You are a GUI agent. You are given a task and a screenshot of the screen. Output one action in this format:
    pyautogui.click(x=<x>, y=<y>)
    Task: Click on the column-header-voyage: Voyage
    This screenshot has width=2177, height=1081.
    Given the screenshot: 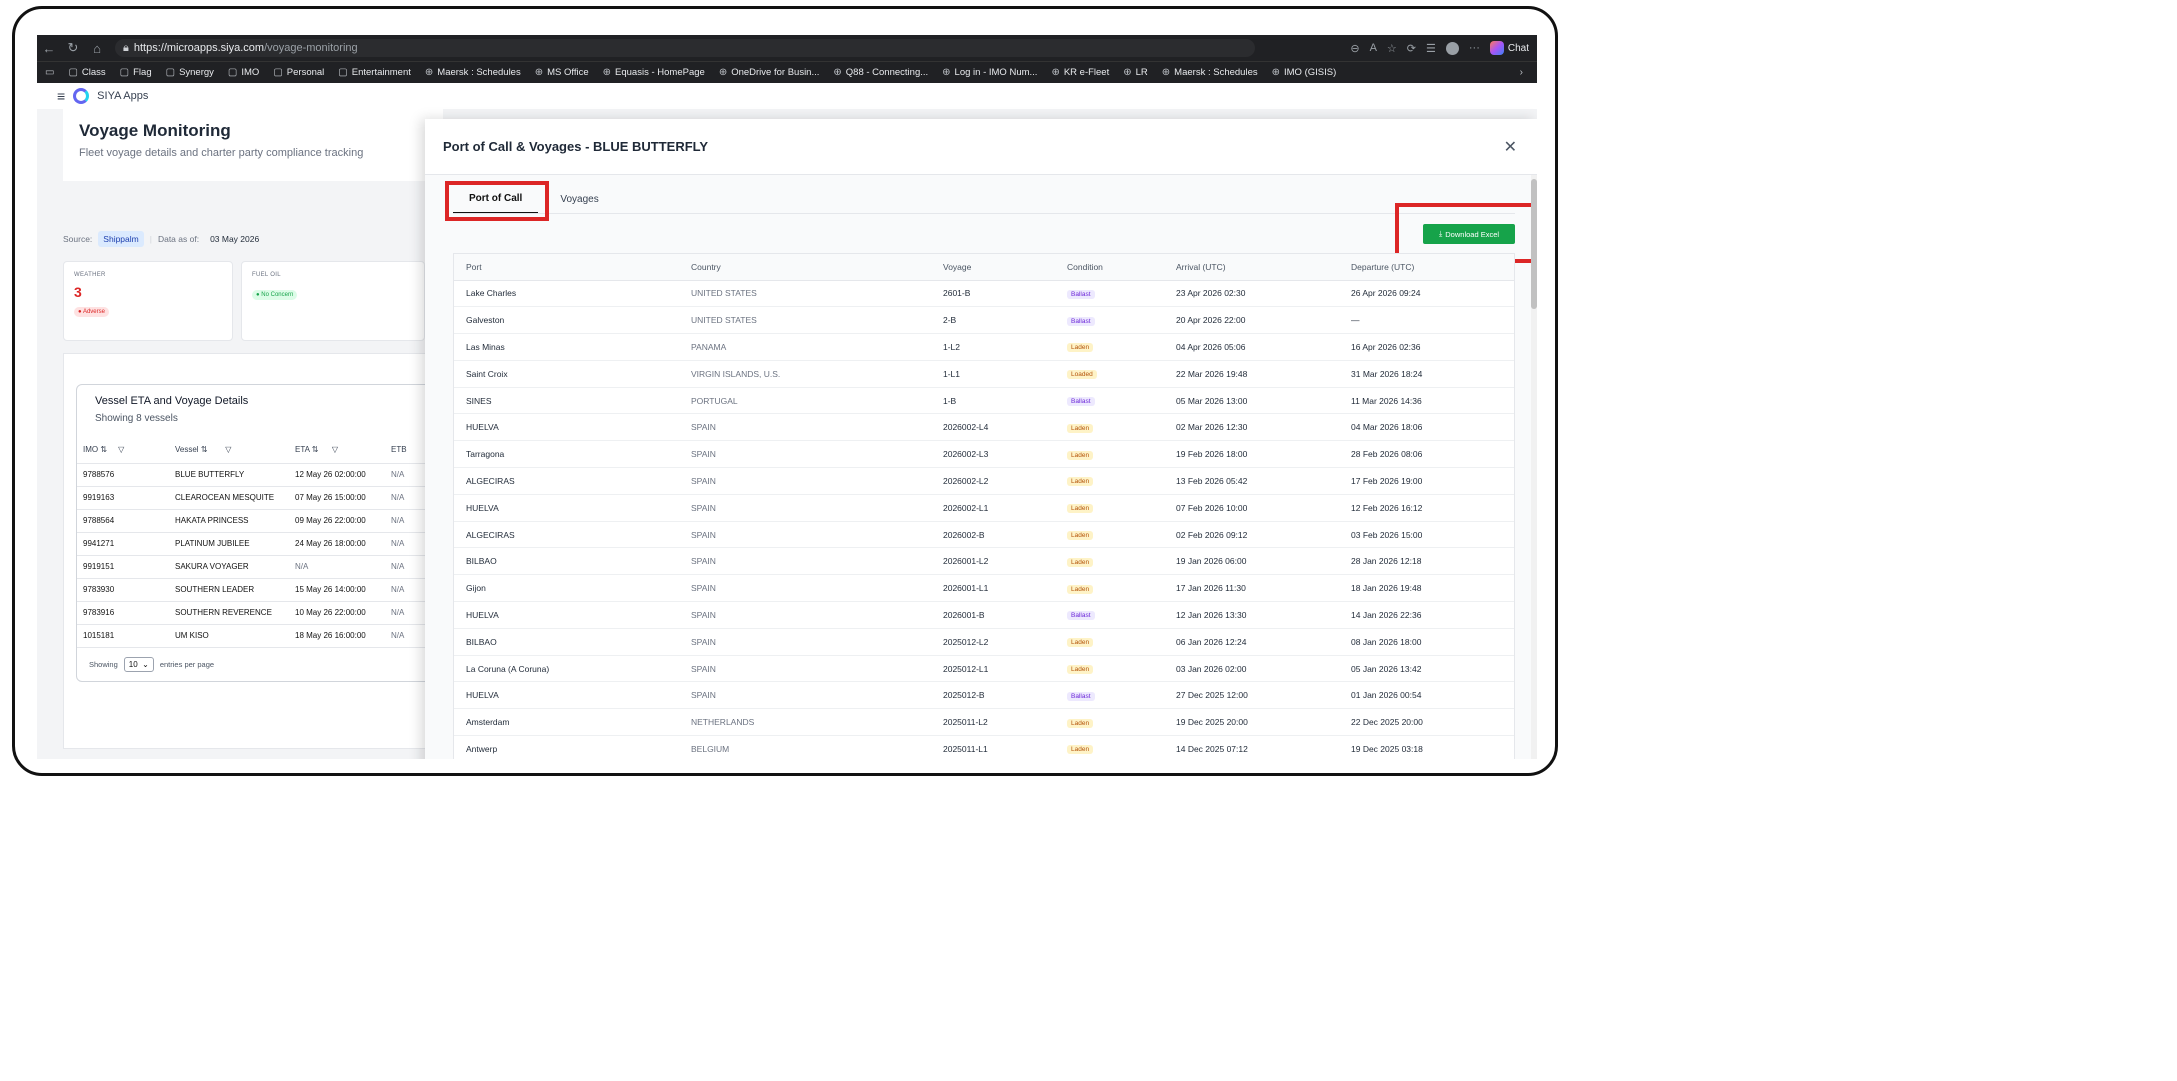 What is the action you would take?
    pyautogui.click(x=993, y=267)
    